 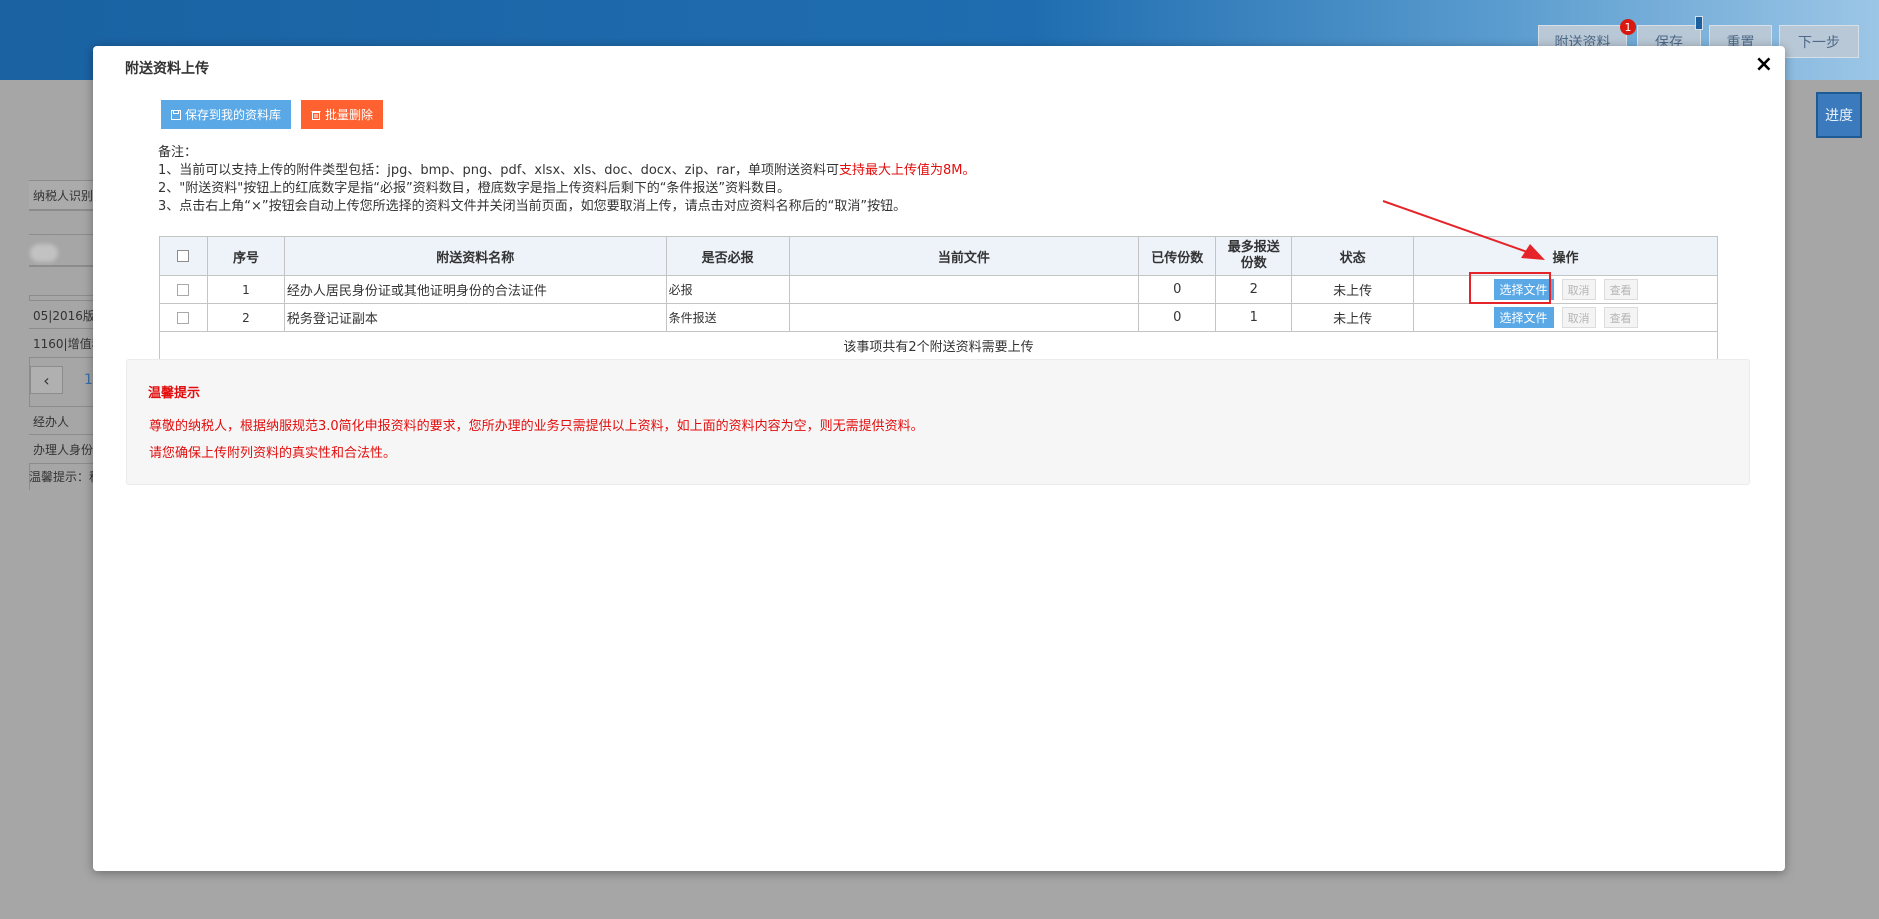 I want to click on avatar, so click(x=44, y=253).